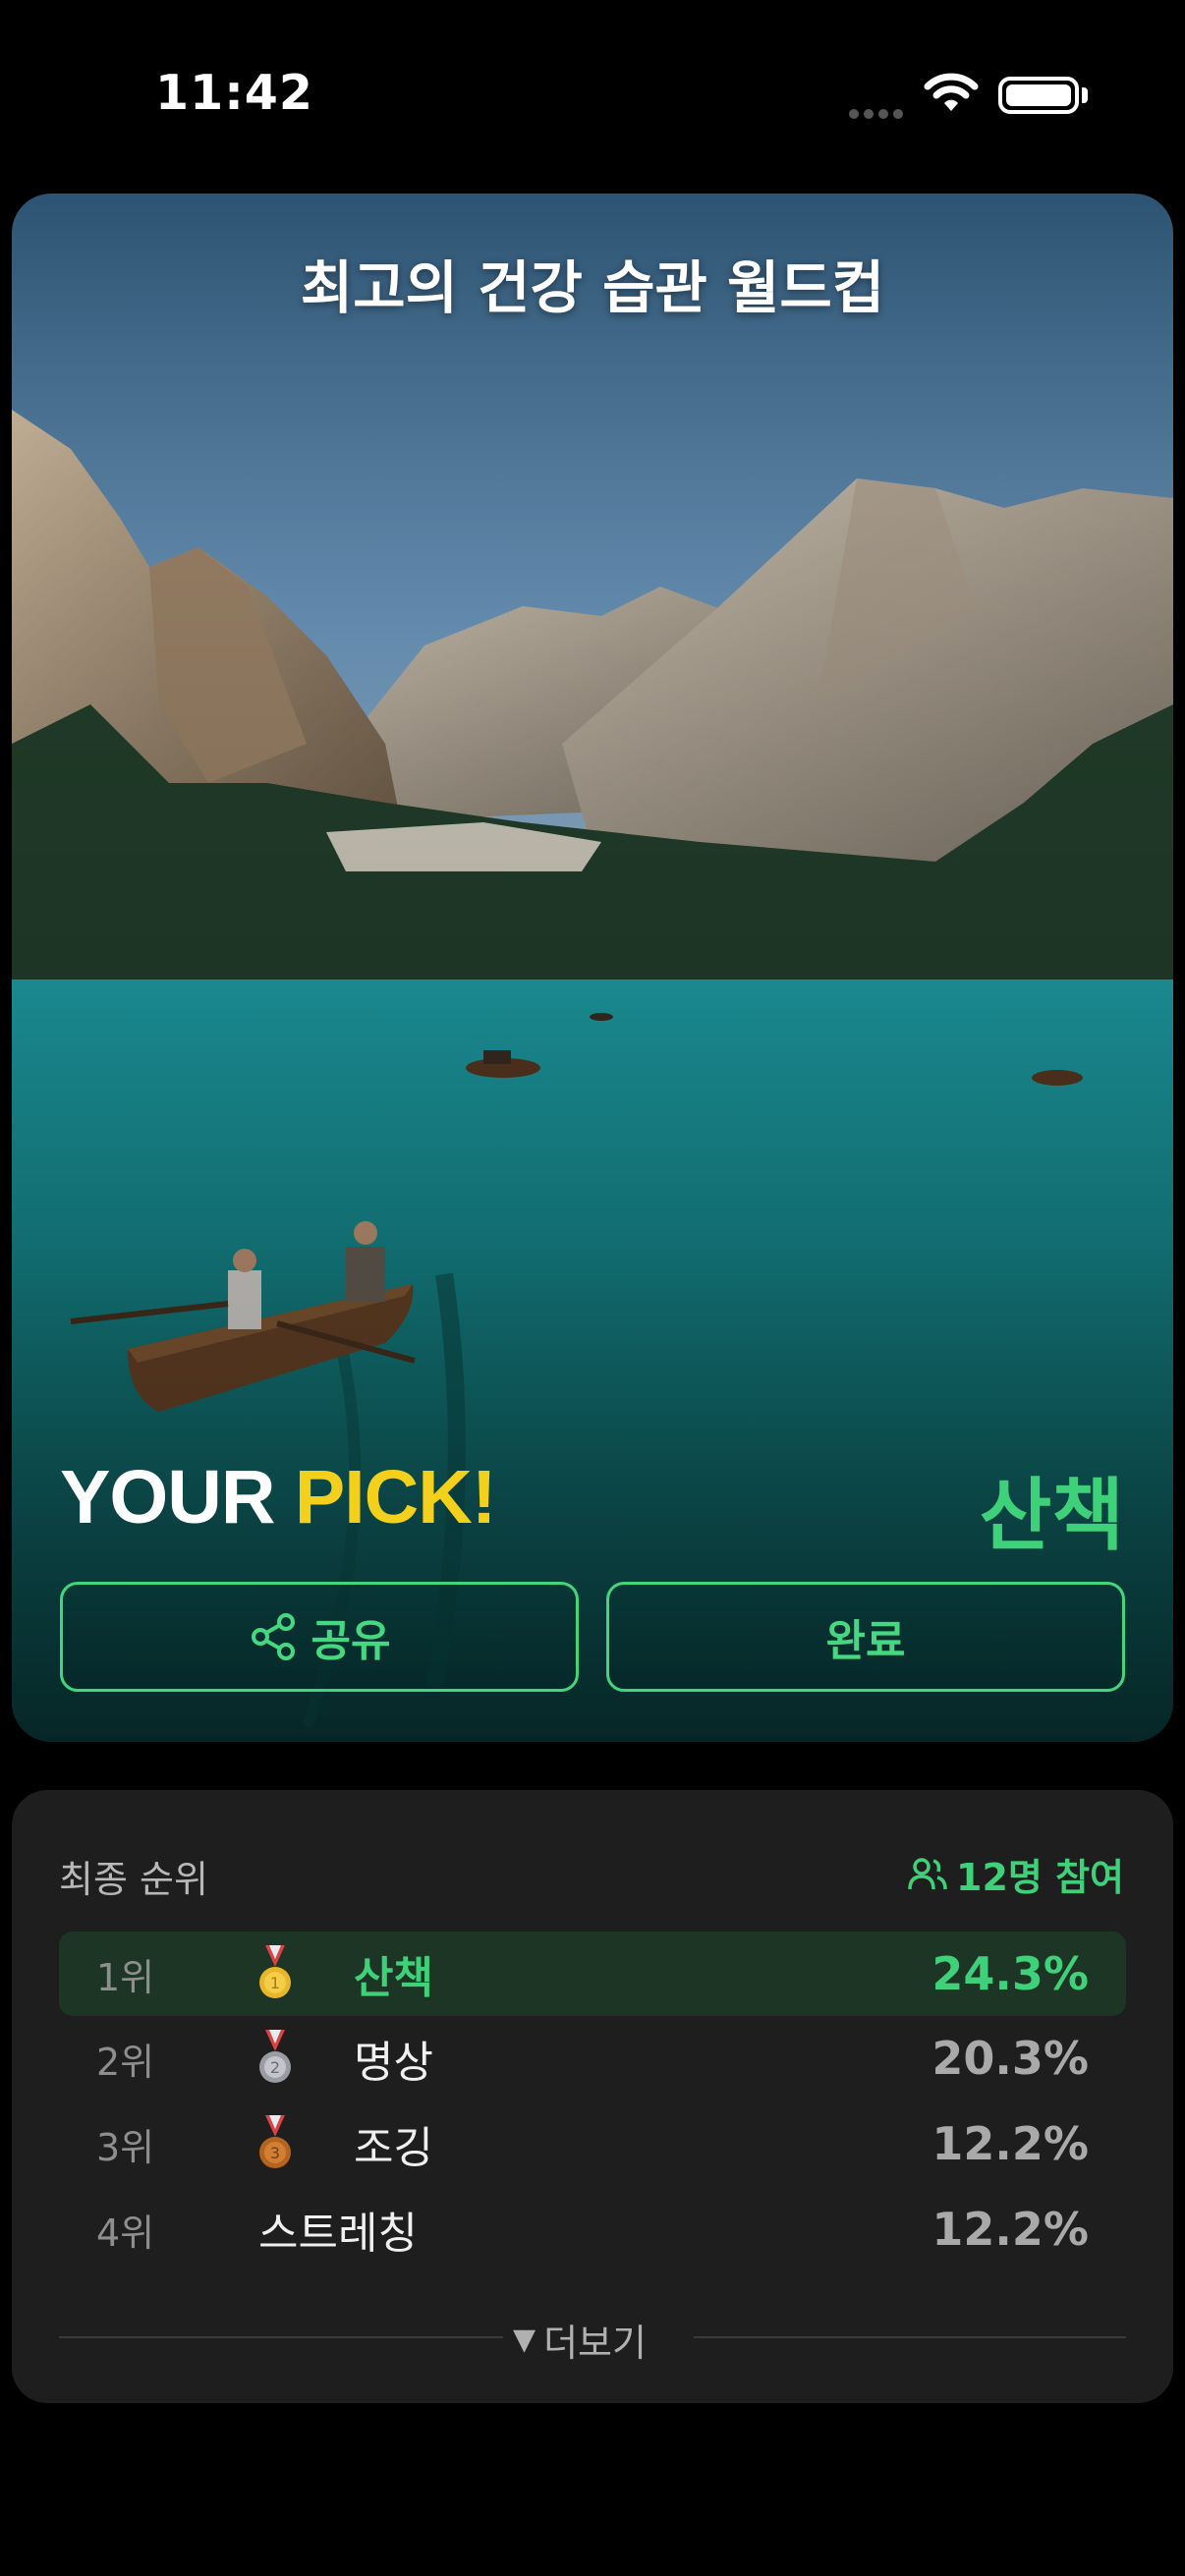 The height and width of the screenshot is (2576, 1185). Describe the element at coordinates (351, 1641) in the screenshot. I see `share-label: 공유` at that location.